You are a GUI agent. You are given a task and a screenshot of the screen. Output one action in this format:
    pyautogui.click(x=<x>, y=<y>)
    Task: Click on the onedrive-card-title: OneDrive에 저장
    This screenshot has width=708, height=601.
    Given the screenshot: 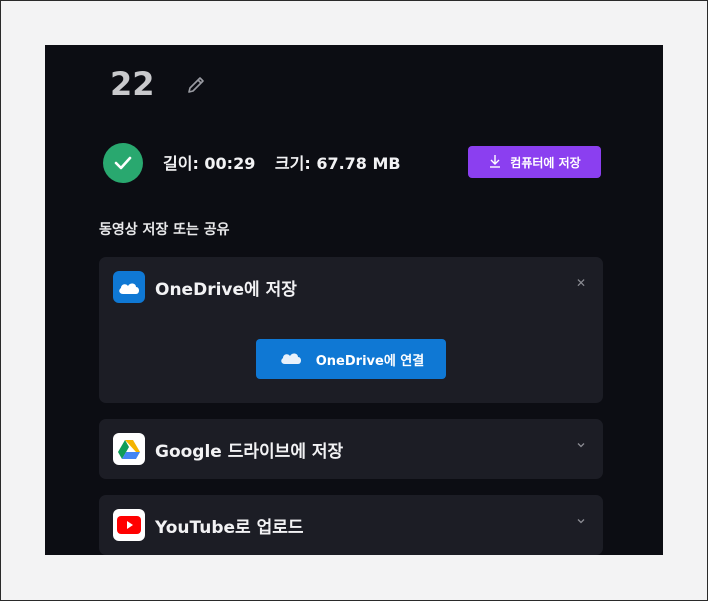 What is the action you would take?
    pyautogui.click(x=226, y=289)
    